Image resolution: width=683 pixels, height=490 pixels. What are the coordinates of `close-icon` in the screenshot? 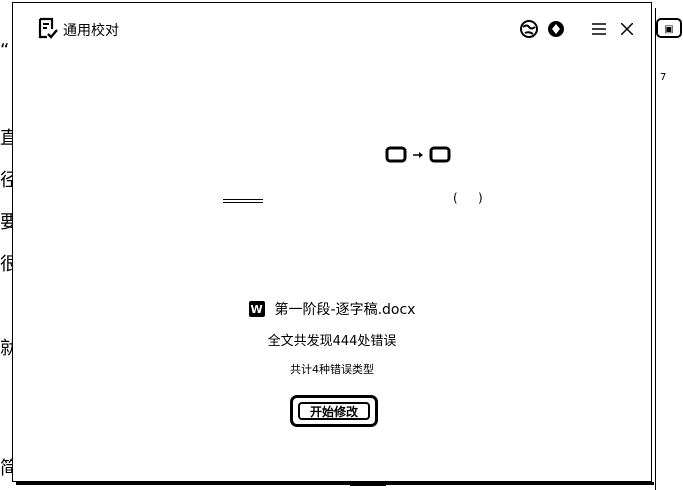 It's located at (627, 29).